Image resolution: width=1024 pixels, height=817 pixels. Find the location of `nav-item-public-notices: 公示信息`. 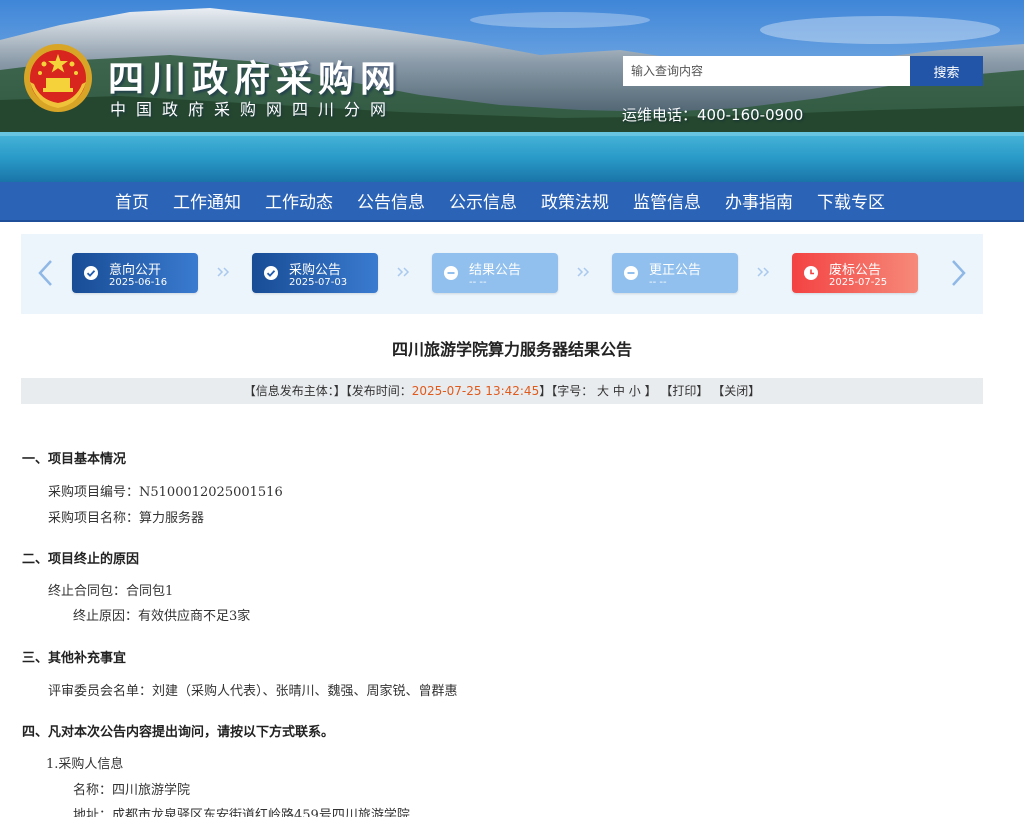

nav-item-public-notices: 公示信息 is located at coordinates (483, 202).